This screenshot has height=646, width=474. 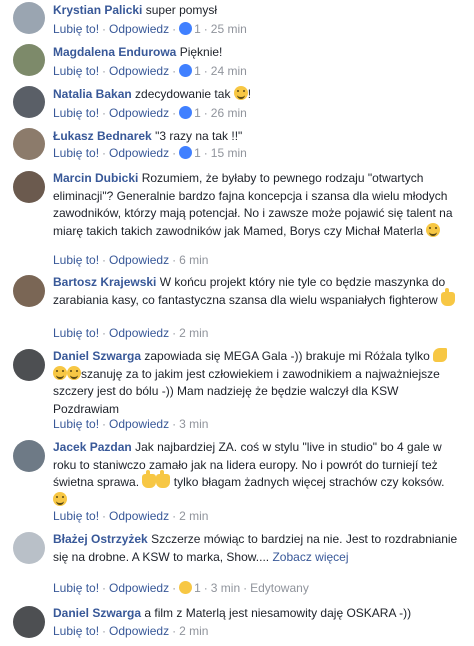 I want to click on timestamp: 24 min, so click(x=229, y=71).